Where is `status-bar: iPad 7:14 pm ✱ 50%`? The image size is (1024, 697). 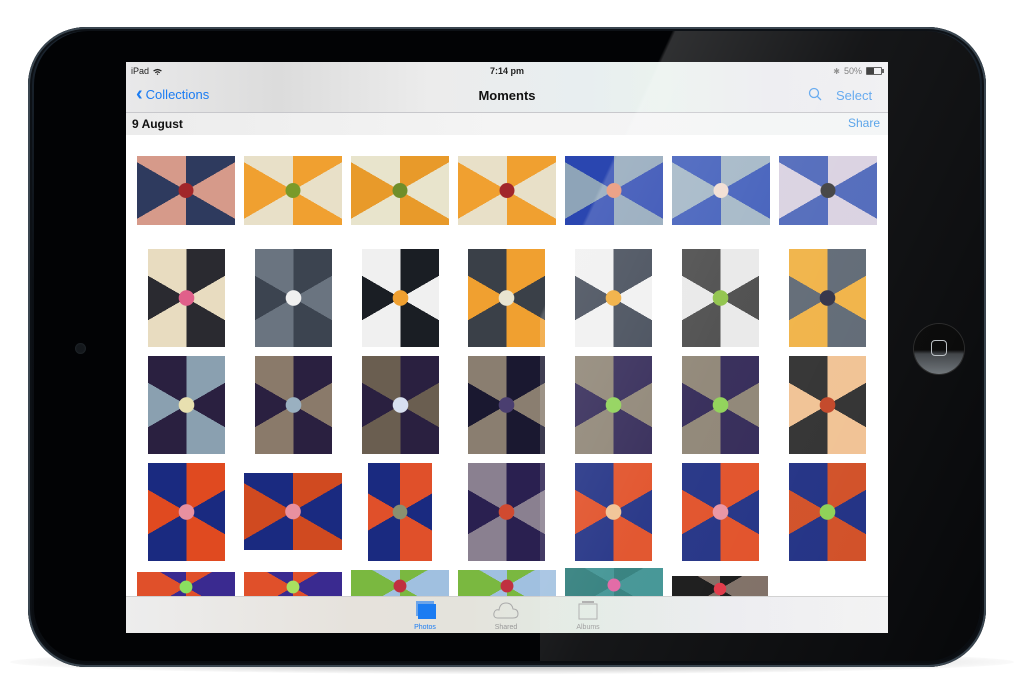 status-bar: iPad 7:14 pm ✱ 50% is located at coordinates (507, 71).